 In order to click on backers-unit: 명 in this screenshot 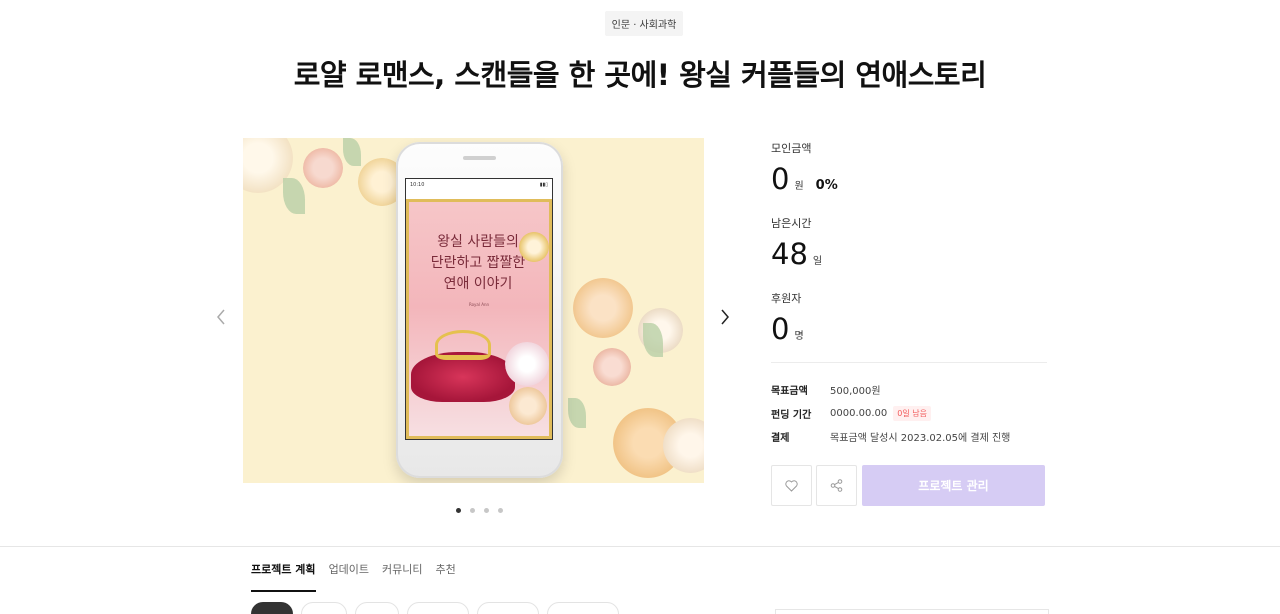, I will do `click(799, 336)`.